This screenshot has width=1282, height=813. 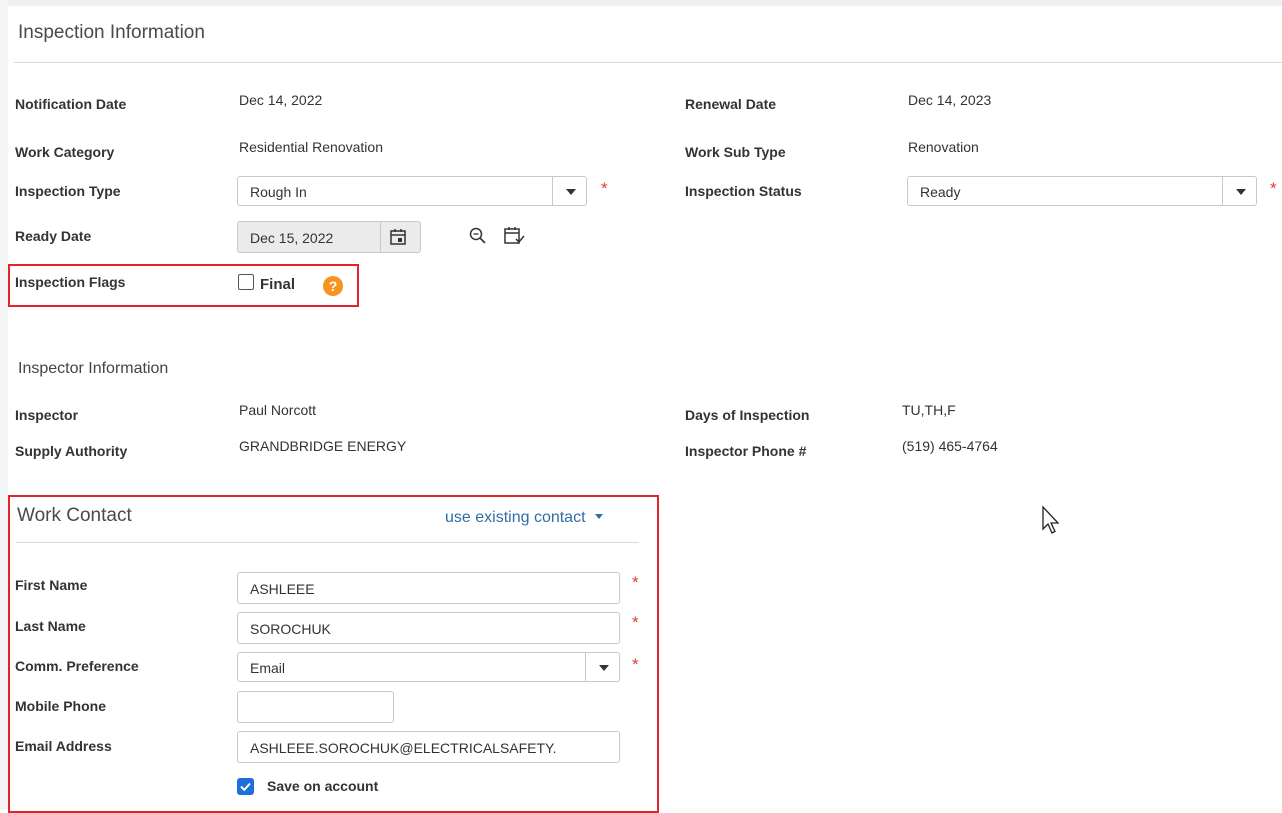 What do you see at coordinates (1082, 191) in the screenshot?
I see `inspection-status-select: Ready` at bounding box center [1082, 191].